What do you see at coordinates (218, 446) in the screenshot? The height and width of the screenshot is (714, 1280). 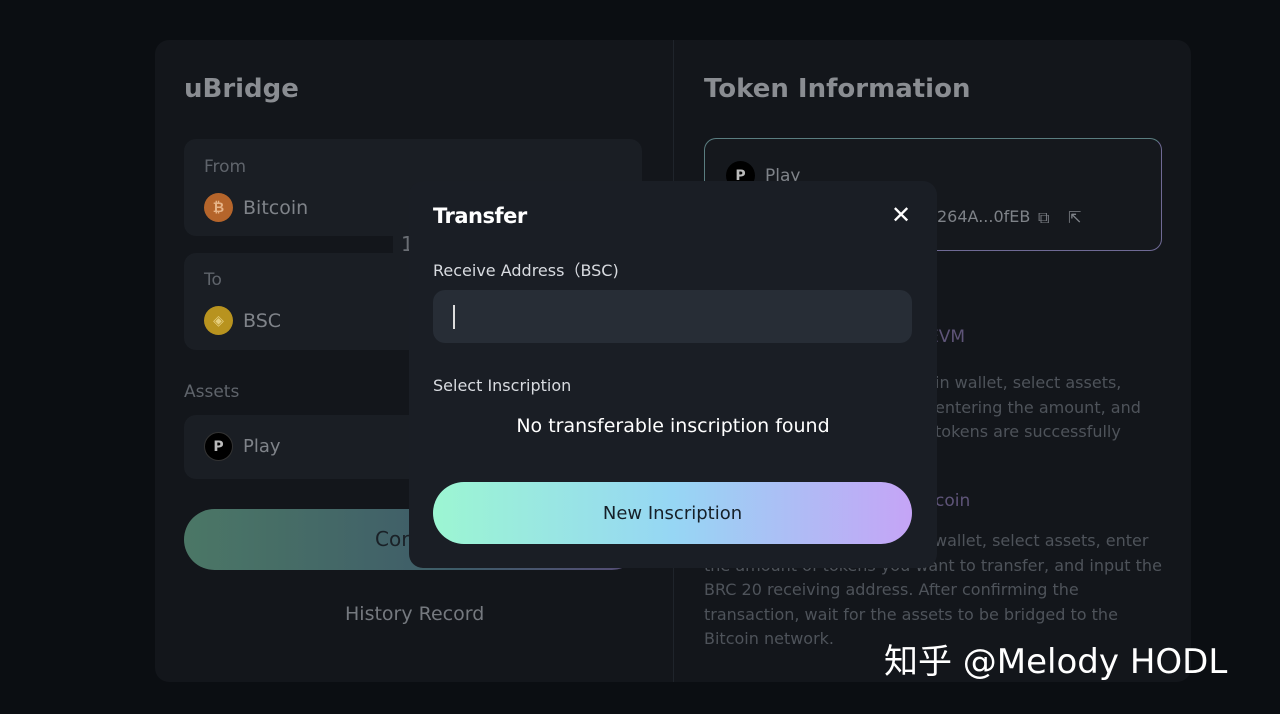 I see `play-token-icon: P` at bounding box center [218, 446].